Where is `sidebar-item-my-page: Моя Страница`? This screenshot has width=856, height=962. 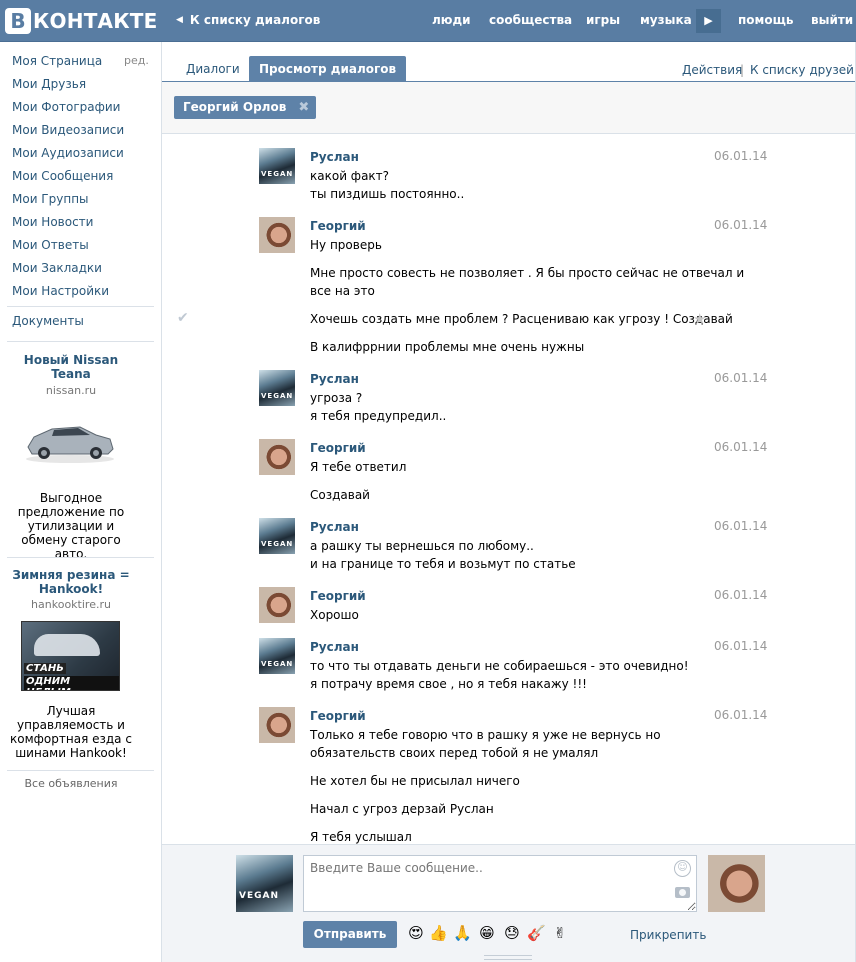
sidebar-item-my-page: Моя Страница is located at coordinates (57, 61).